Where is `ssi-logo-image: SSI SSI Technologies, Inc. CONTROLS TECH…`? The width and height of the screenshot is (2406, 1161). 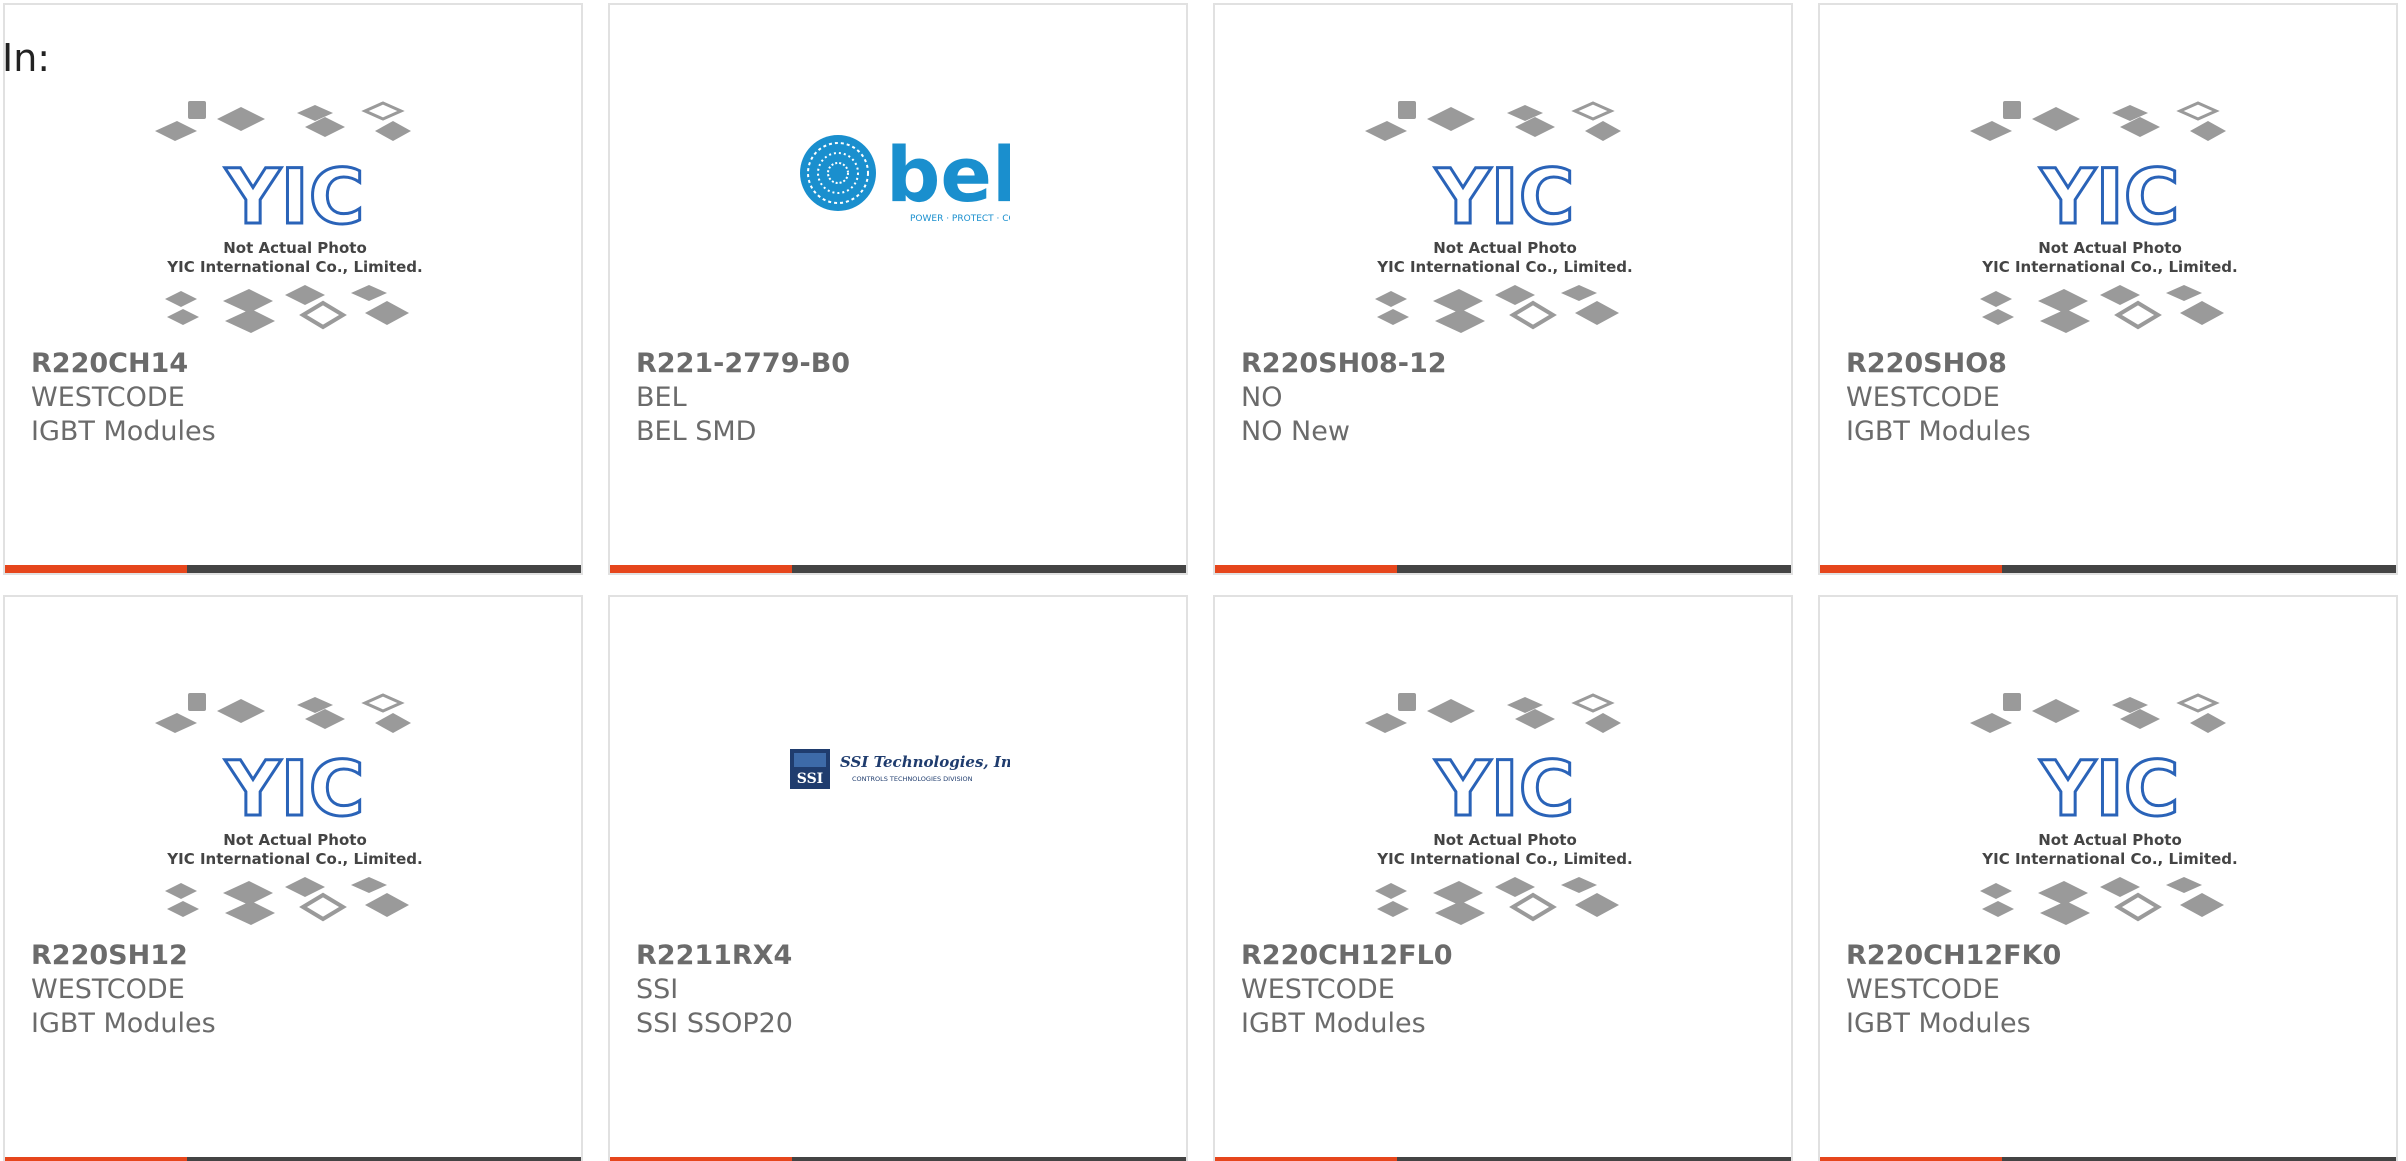
ssi-logo-image: SSI SSI Technologies, Inc. CONTROLS TECH… is located at coordinates (908, 772).